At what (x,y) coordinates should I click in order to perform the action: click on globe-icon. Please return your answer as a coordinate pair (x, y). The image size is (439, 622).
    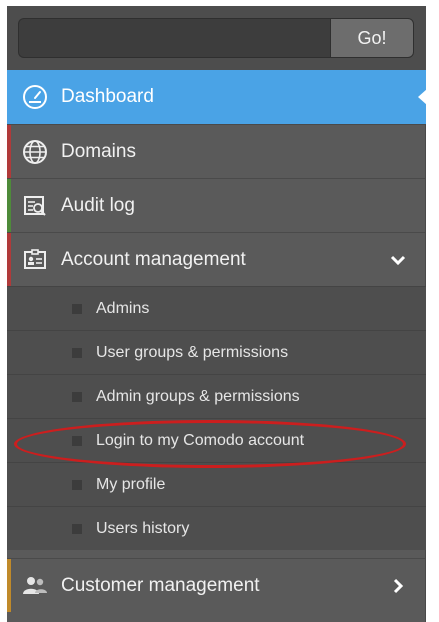
    Looking at the image, I should click on (35, 152).